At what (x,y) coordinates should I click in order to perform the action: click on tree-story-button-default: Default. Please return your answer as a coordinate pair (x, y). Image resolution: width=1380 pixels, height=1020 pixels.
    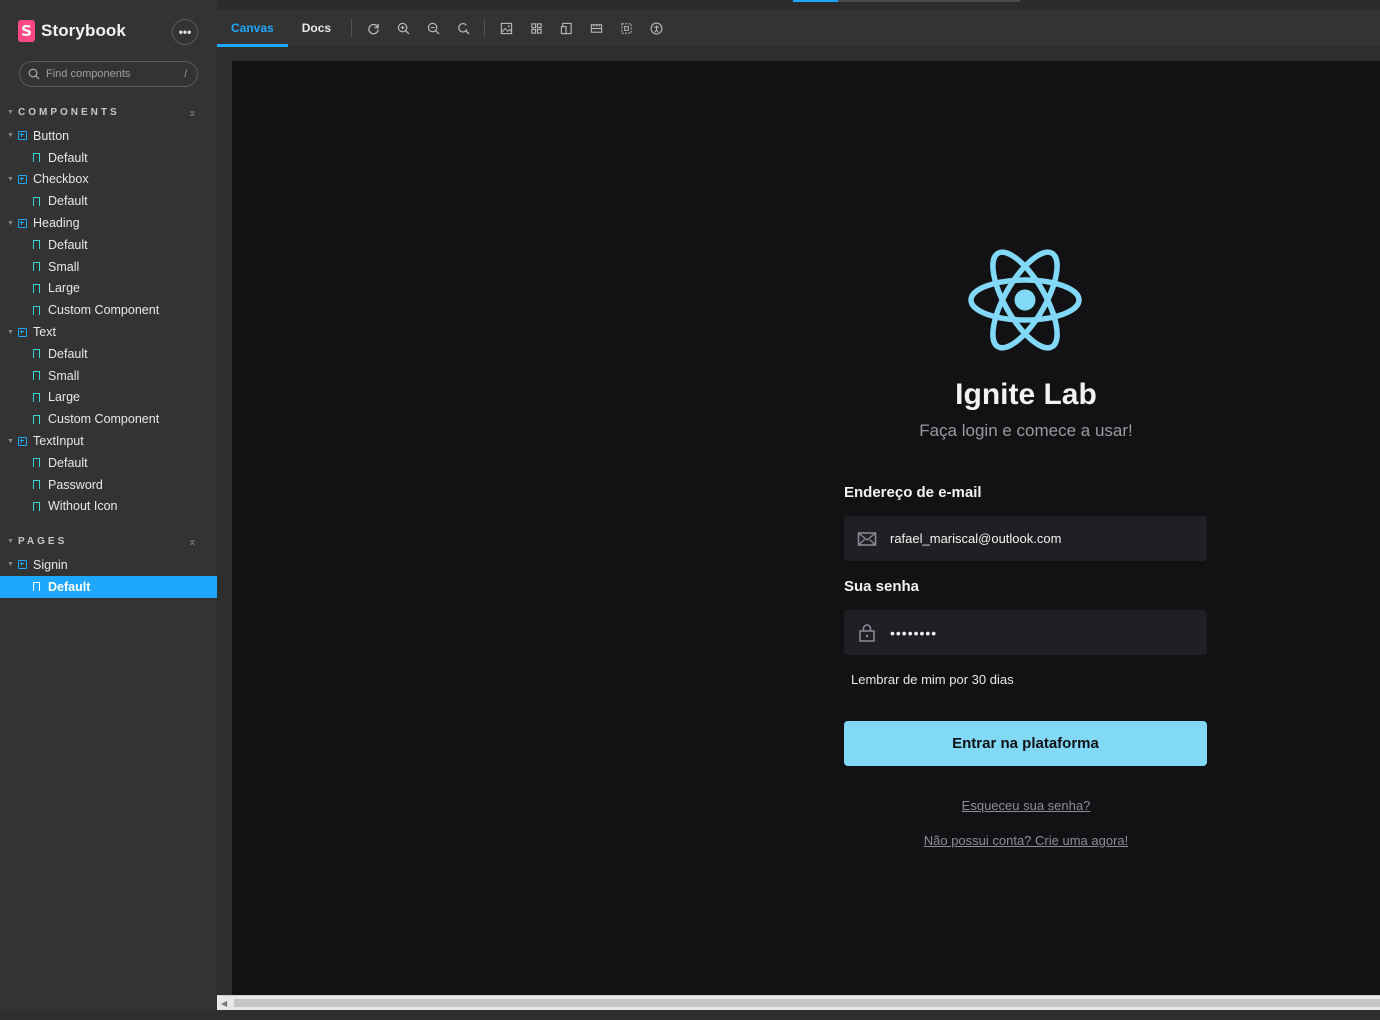
    Looking at the image, I should click on (108, 158).